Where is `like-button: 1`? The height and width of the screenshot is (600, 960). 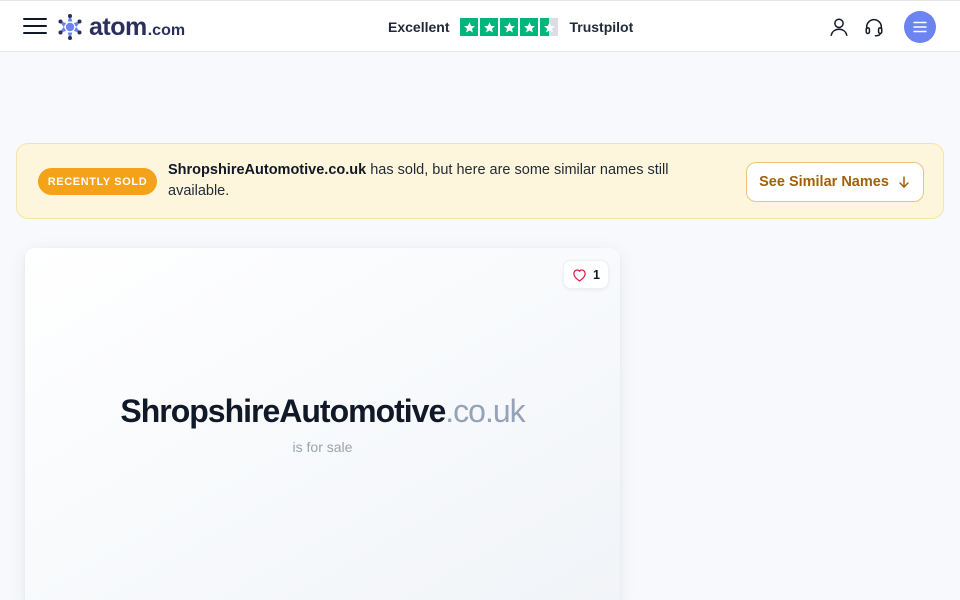
like-button: 1 is located at coordinates (586, 274).